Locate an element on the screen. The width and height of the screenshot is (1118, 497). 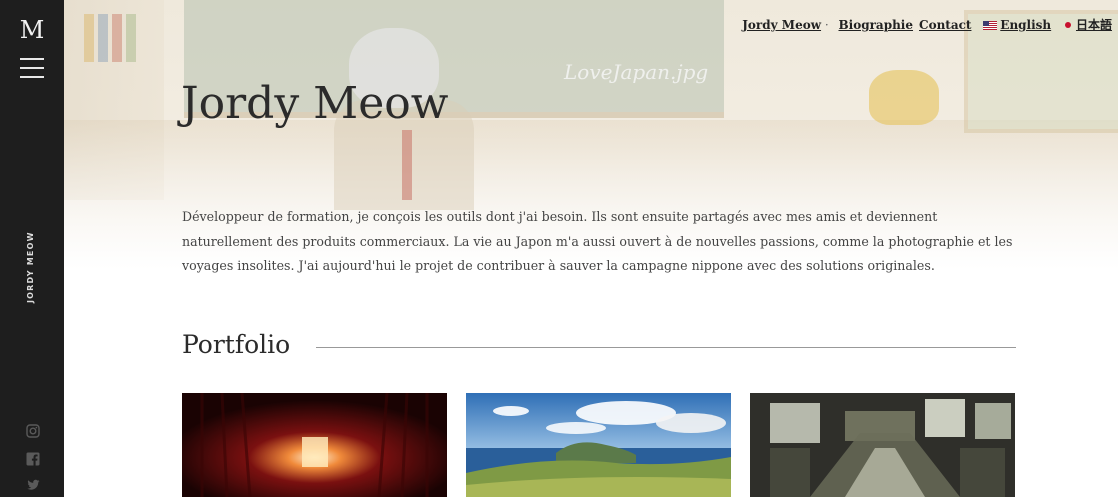
kettle-illustration is located at coordinates (904, 97).